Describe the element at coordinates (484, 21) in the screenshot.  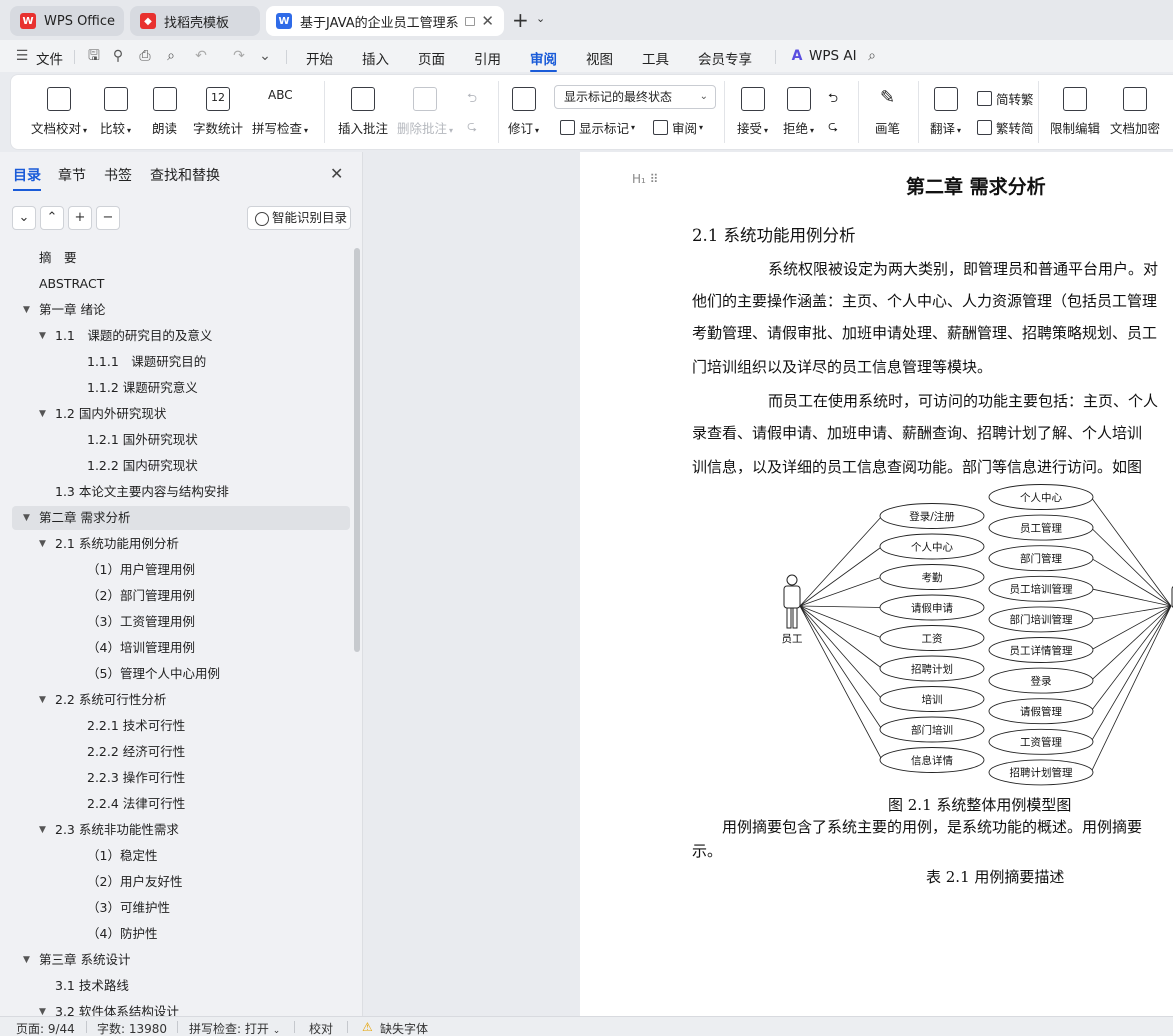
I see `close-tab-icon: ✕` at that location.